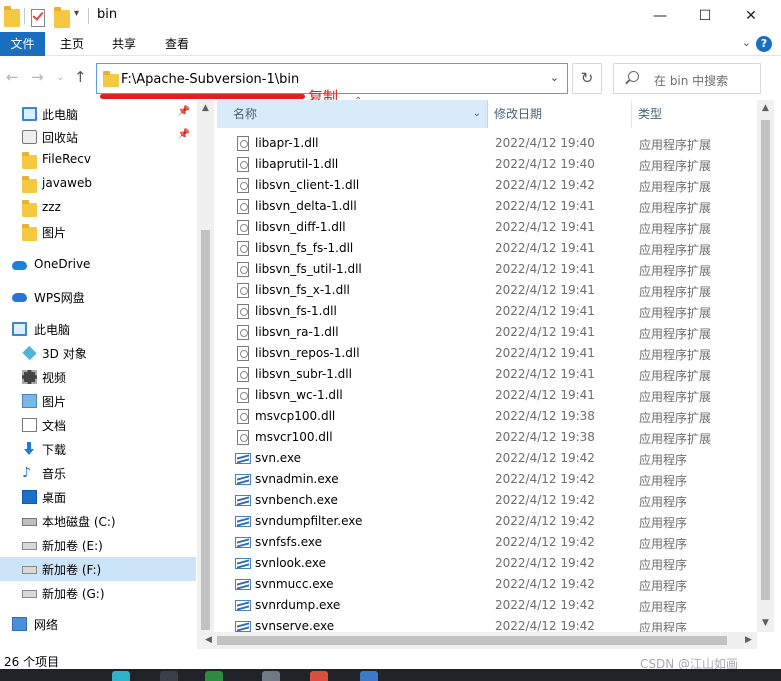  What do you see at coordinates (487, 416) in the screenshot?
I see `file-row: msvcp100.dll 2022/4/12 19:38 应用程序扩展` at bounding box center [487, 416].